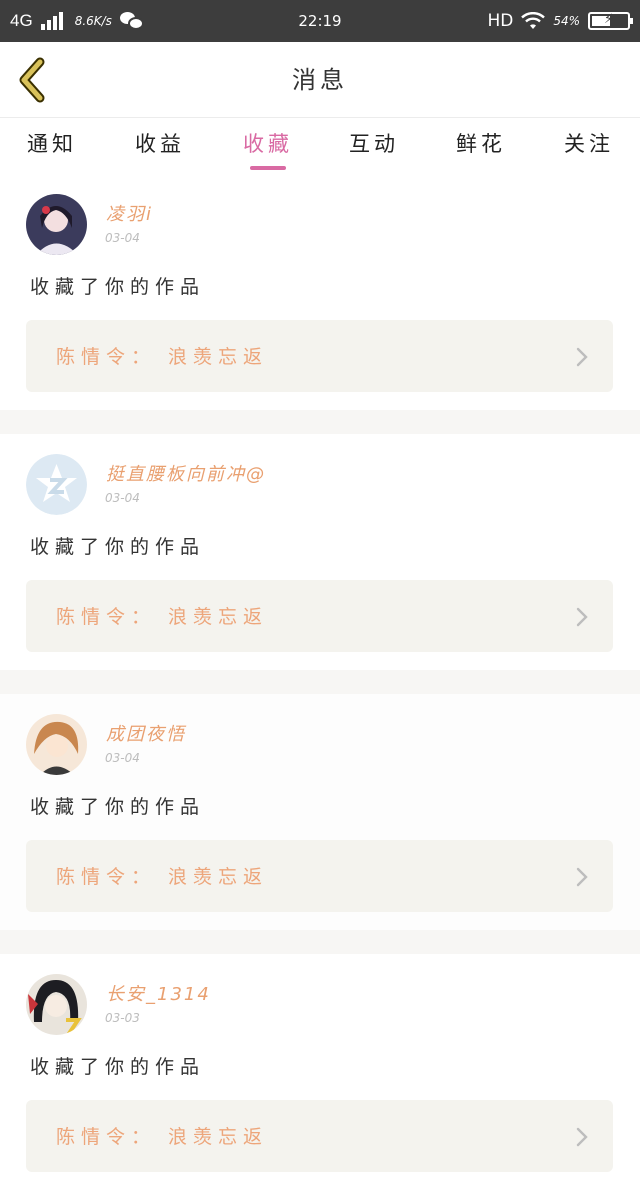  What do you see at coordinates (129, 213) in the screenshot?
I see `username: 凌羽i` at bounding box center [129, 213].